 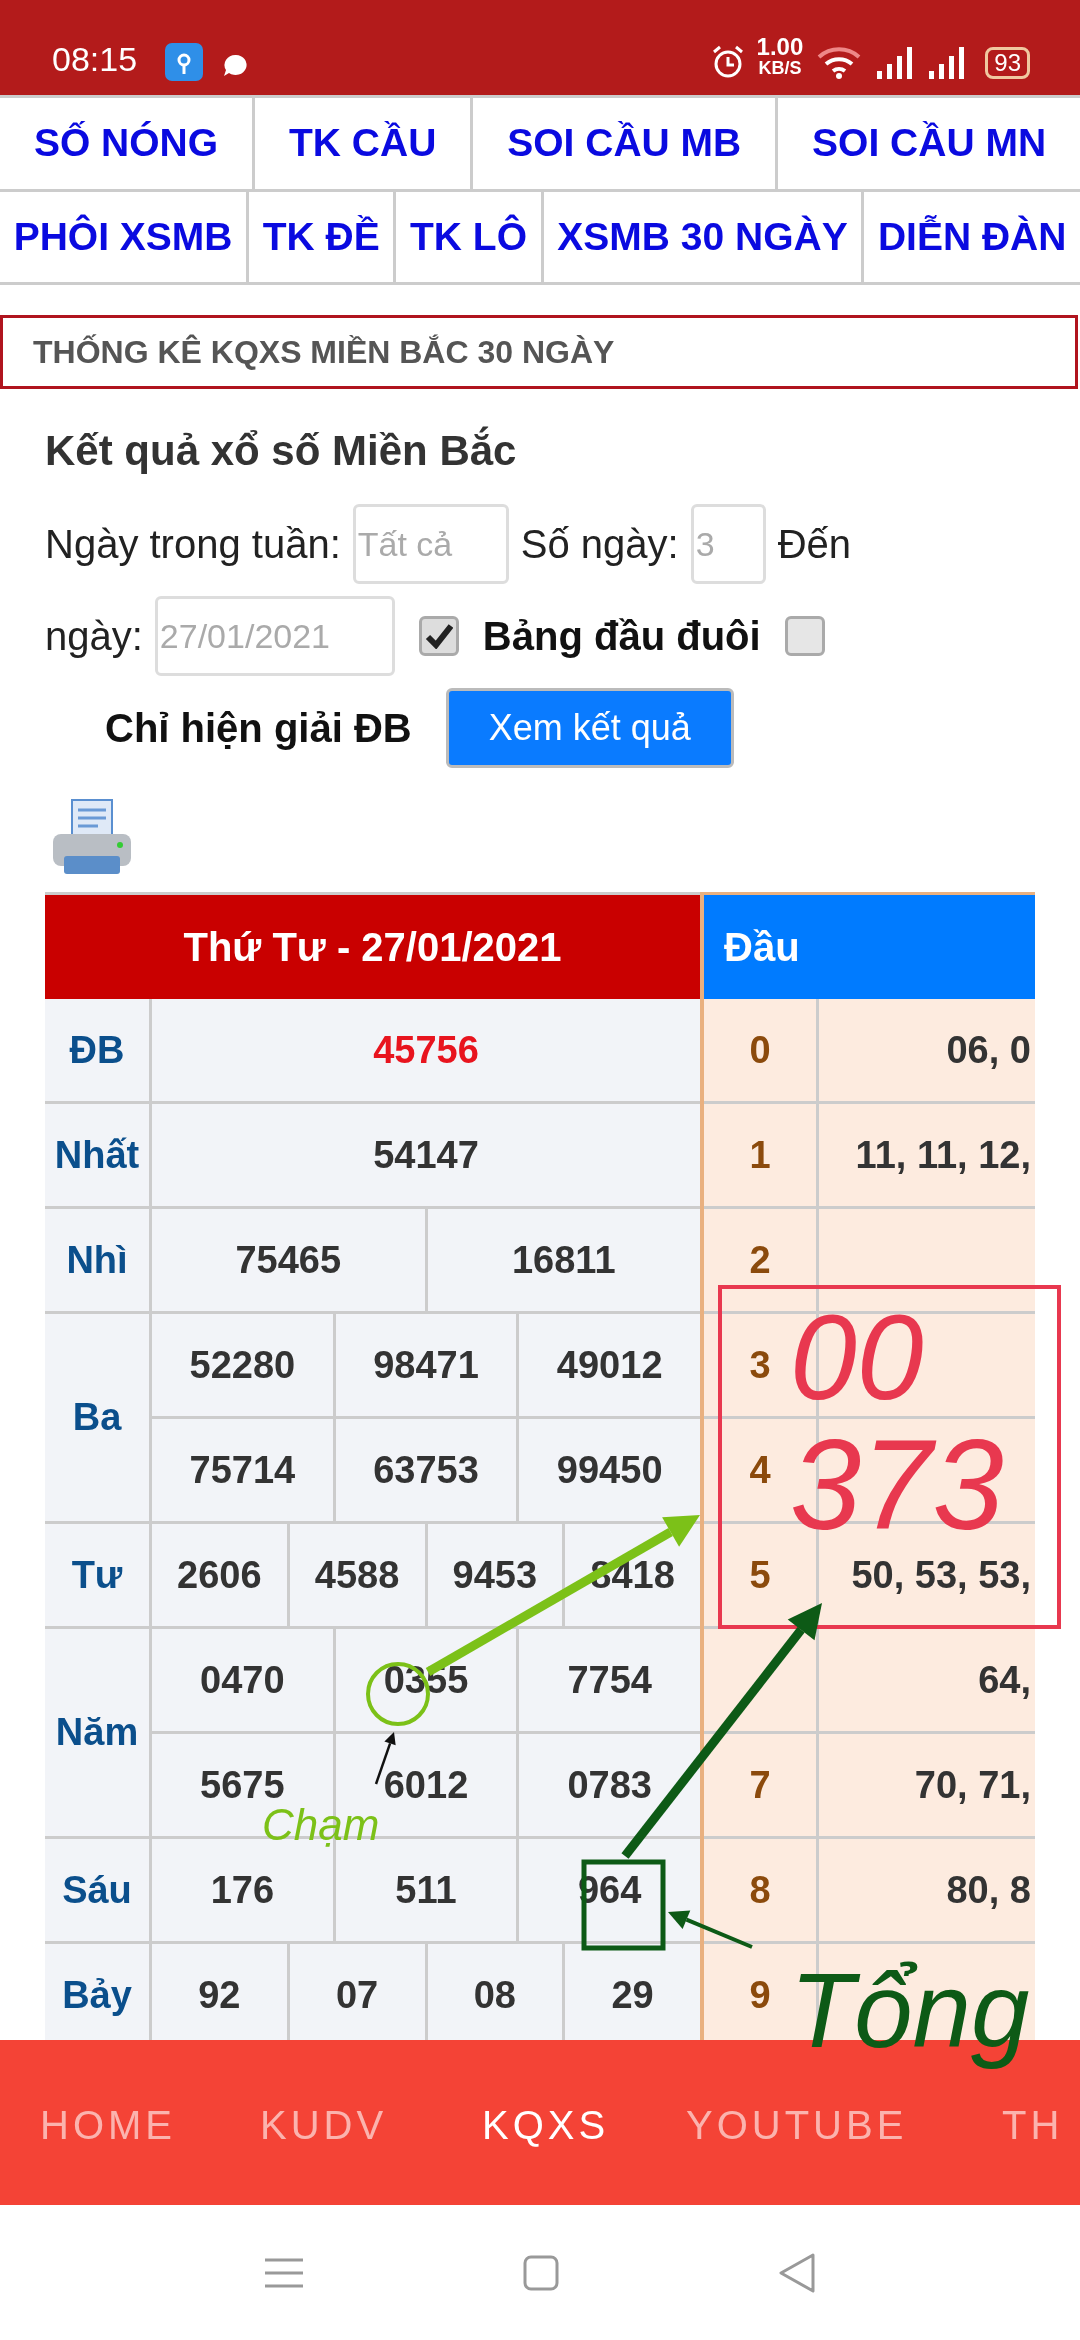 I want to click on input-field: 27/01/2021, so click(x=274, y=636).